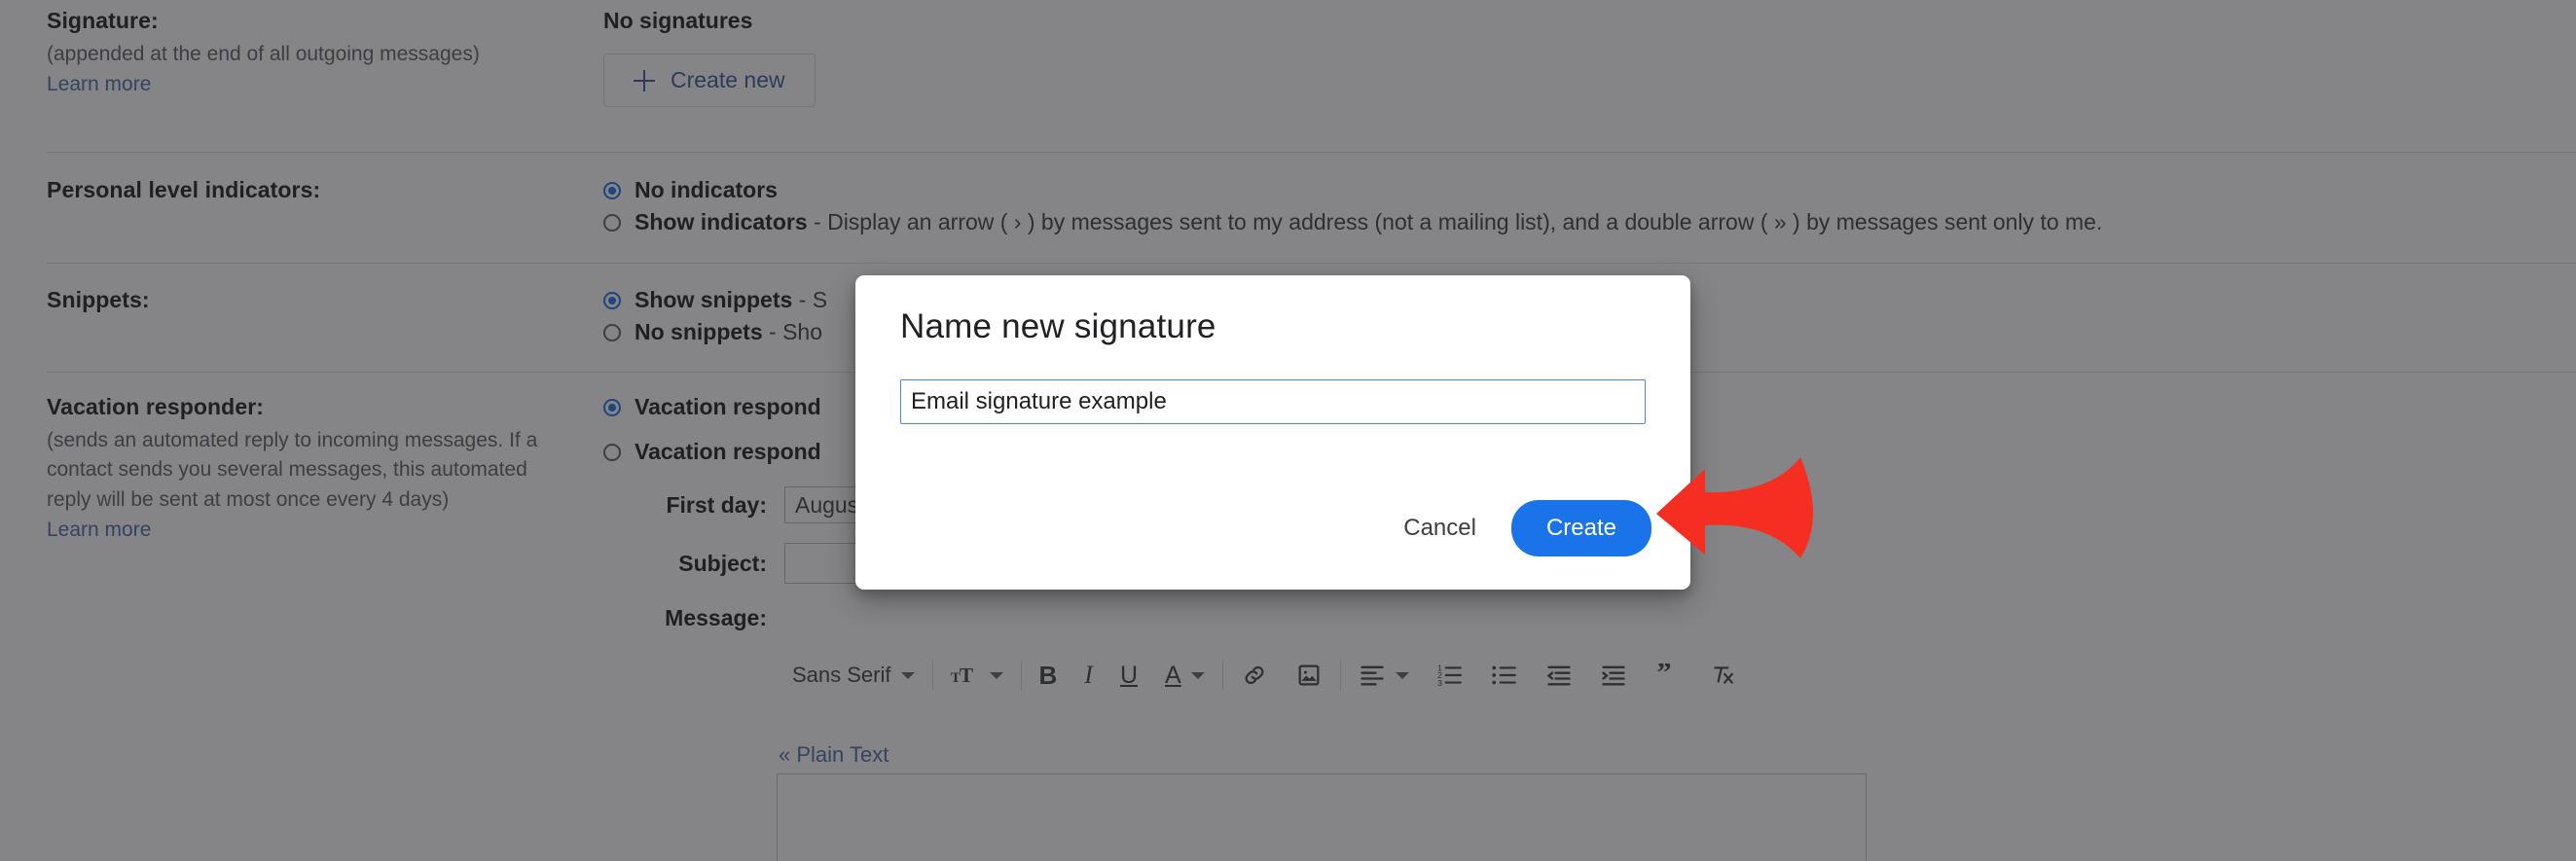 The height and width of the screenshot is (861, 2576). I want to click on cancel-button: Cancel, so click(1440, 528).